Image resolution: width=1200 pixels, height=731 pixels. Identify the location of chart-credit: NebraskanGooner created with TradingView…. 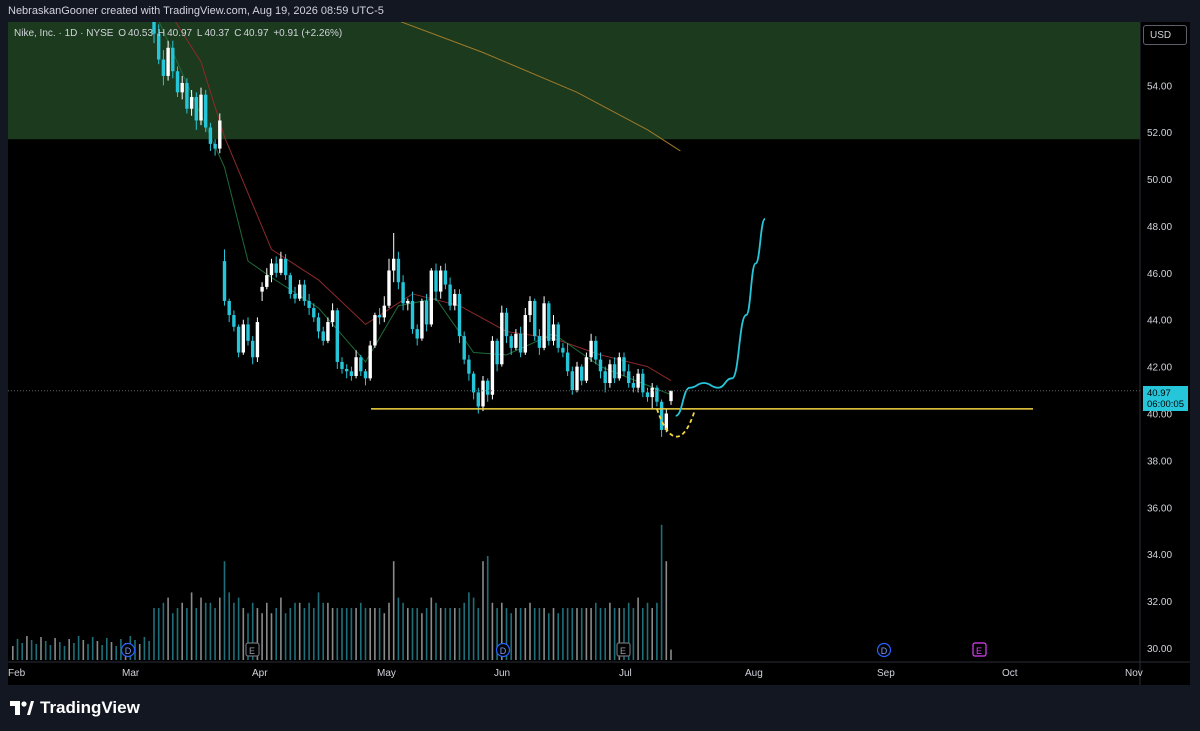
(196, 11).